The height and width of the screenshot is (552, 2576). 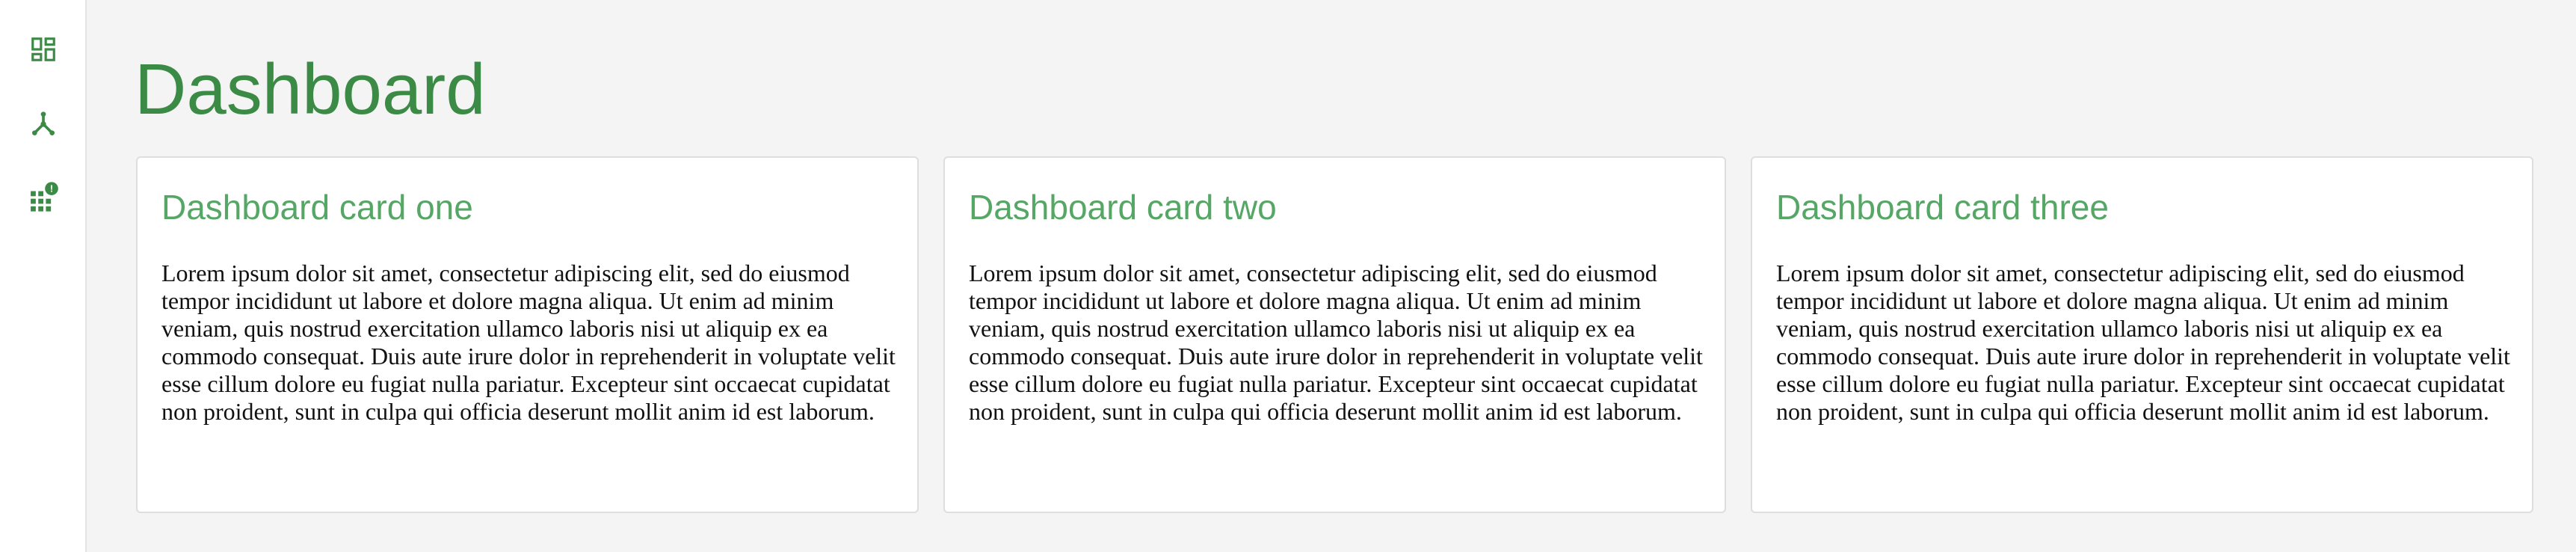 What do you see at coordinates (1942, 207) in the screenshot?
I see `card-title: Dashboard card three` at bounding box center [1942, 207].